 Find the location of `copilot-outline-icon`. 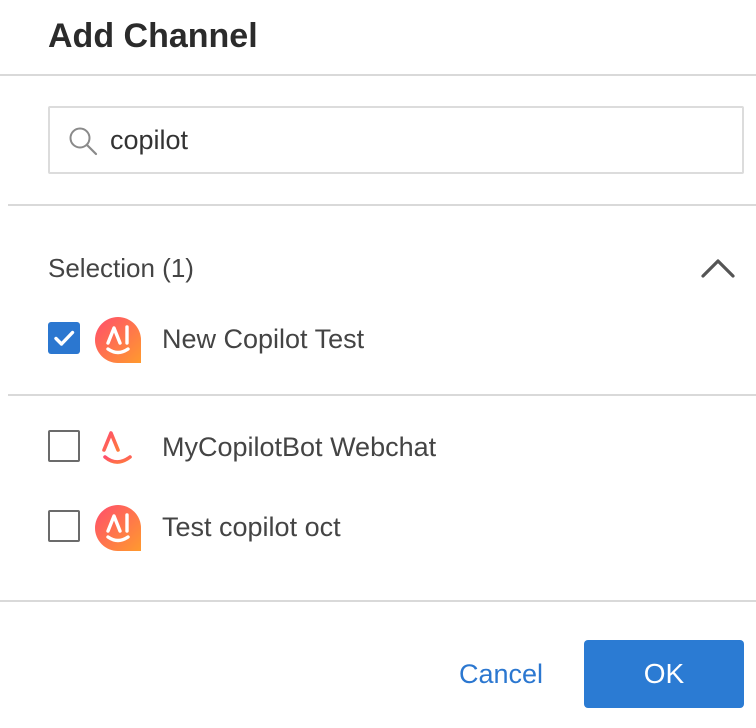

copilot-outline-icon is located at coordinates (117, 447).